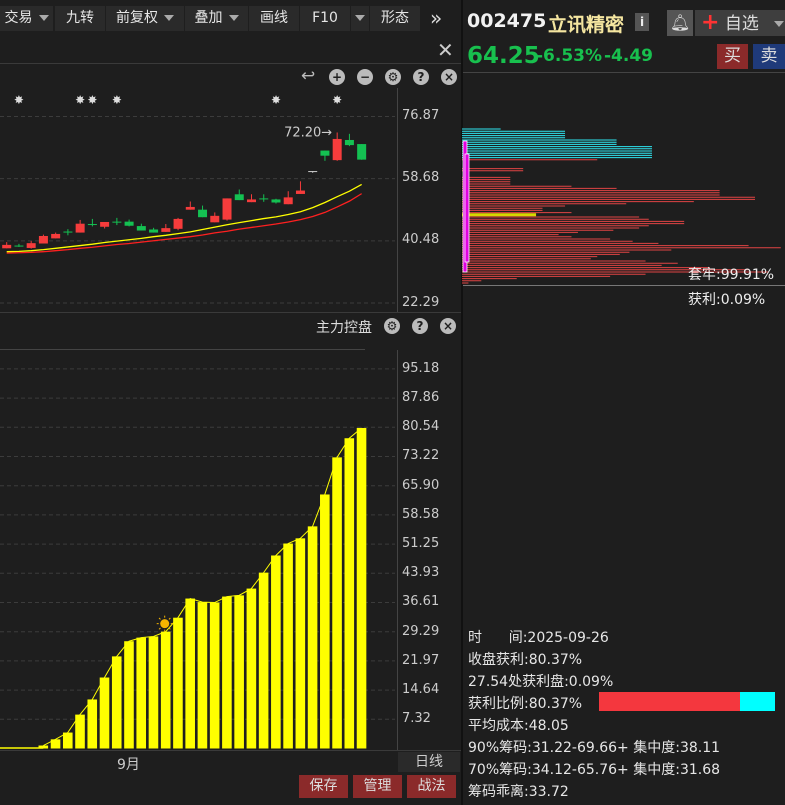  What do you see at coordinates (216, 18) in the screenshot?
I see `toolbar-overlay: 叠加` at bounding box center [216, 18].